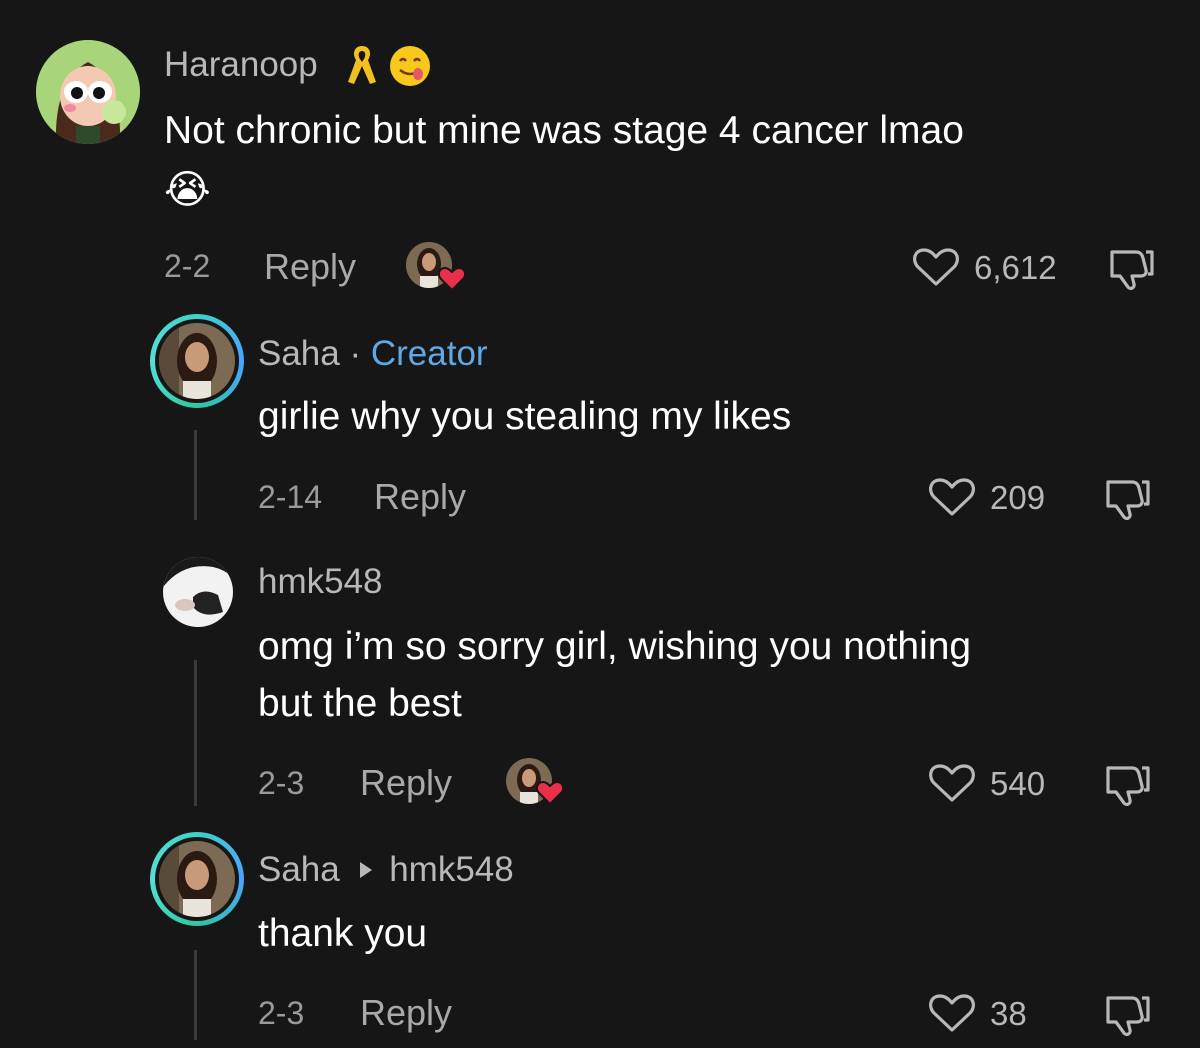 The image size is (1200, 1048). Describe the element at coordinates (366, 870) in the screenshot. I see `reply-arrow-icon` at that location.